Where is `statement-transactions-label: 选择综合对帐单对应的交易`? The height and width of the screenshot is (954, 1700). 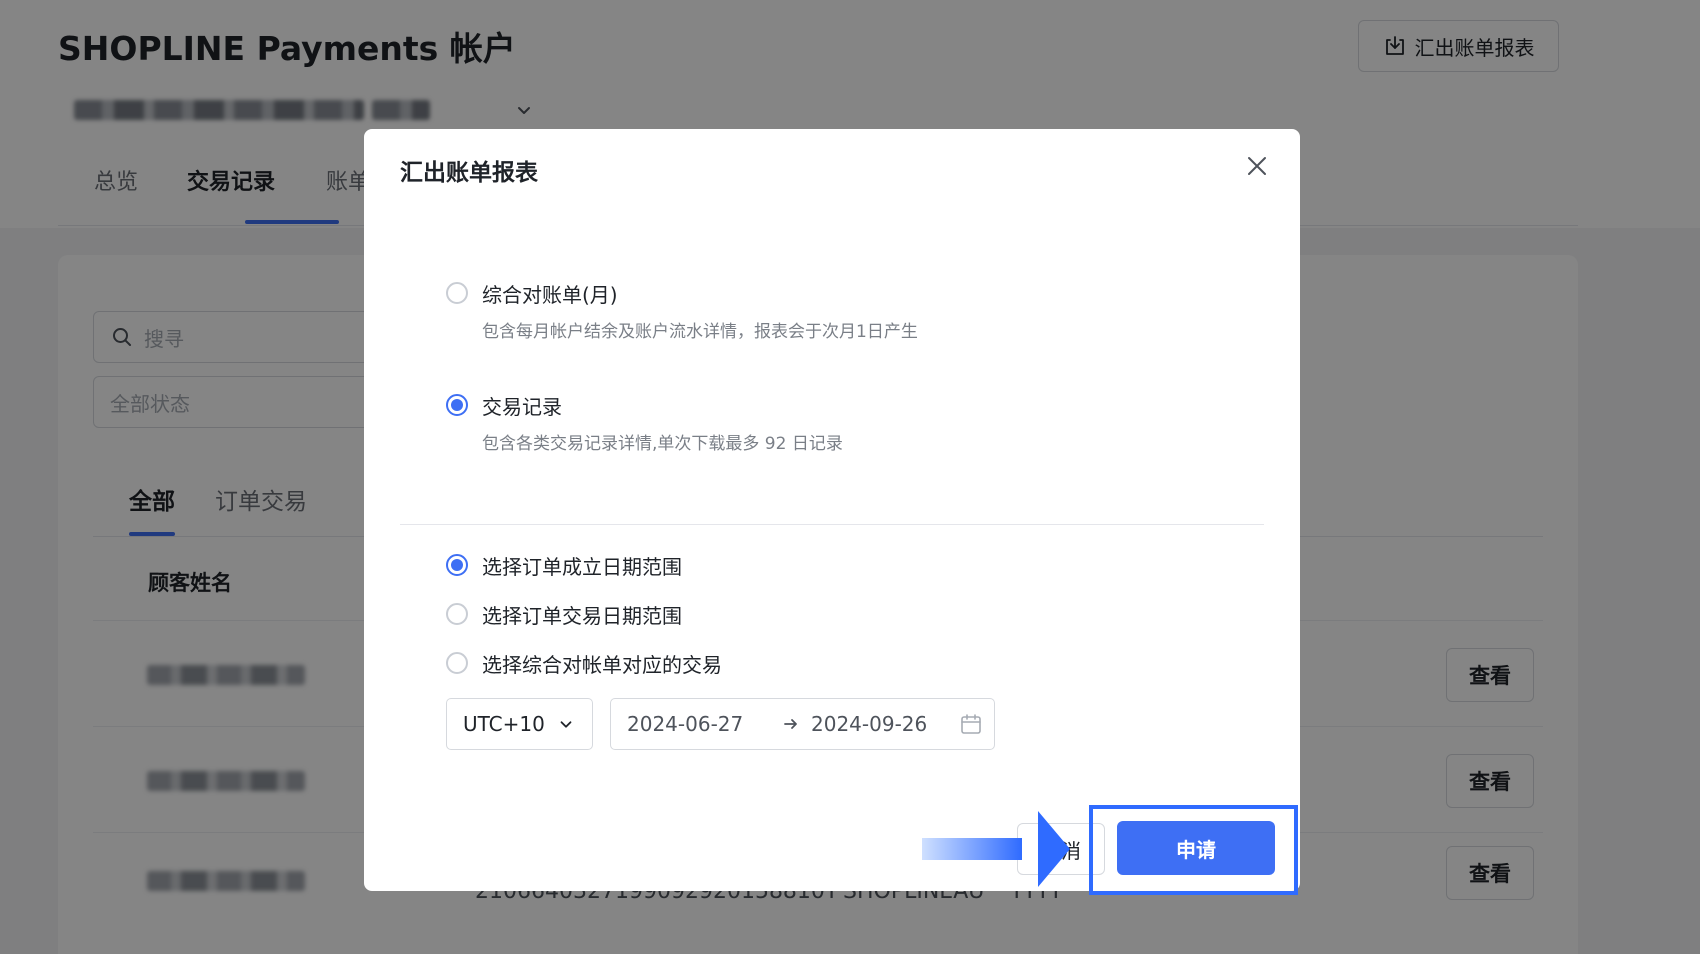
statement-transactions-label: 选择综合对帐单对应的交易 is located at coordinates (602, 663).